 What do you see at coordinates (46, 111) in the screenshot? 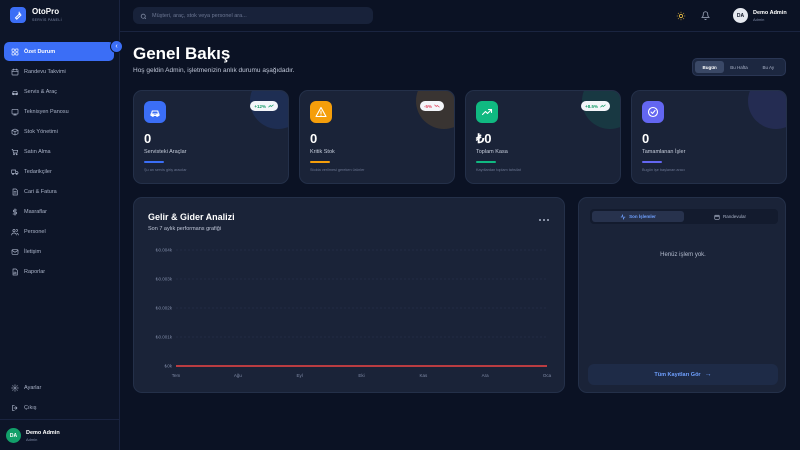
I see `sidebar-item-label: Teknisyen Panosu` at bounding box center [46, 111].